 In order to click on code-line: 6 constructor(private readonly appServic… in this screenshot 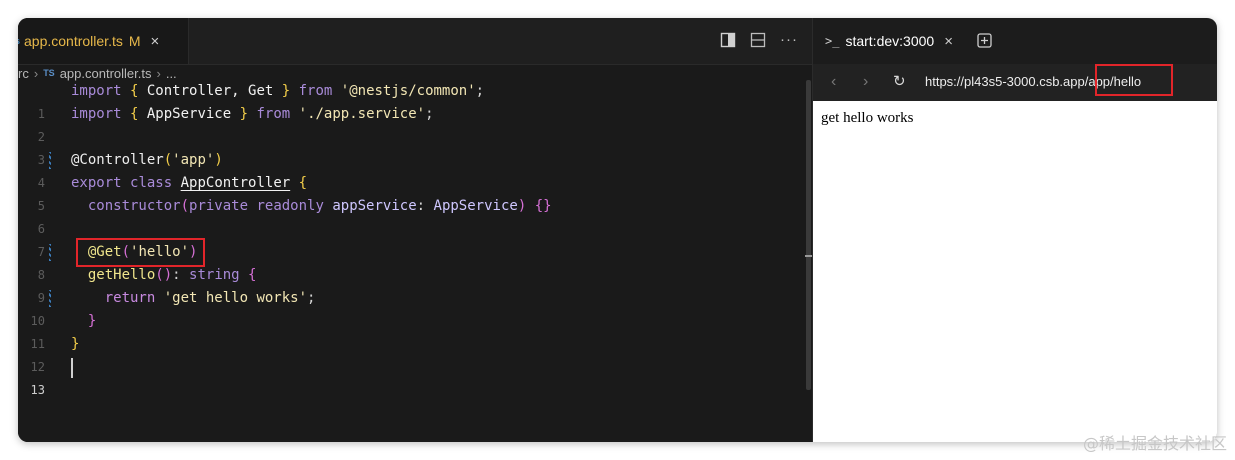, I will do `click(408, 215)`.